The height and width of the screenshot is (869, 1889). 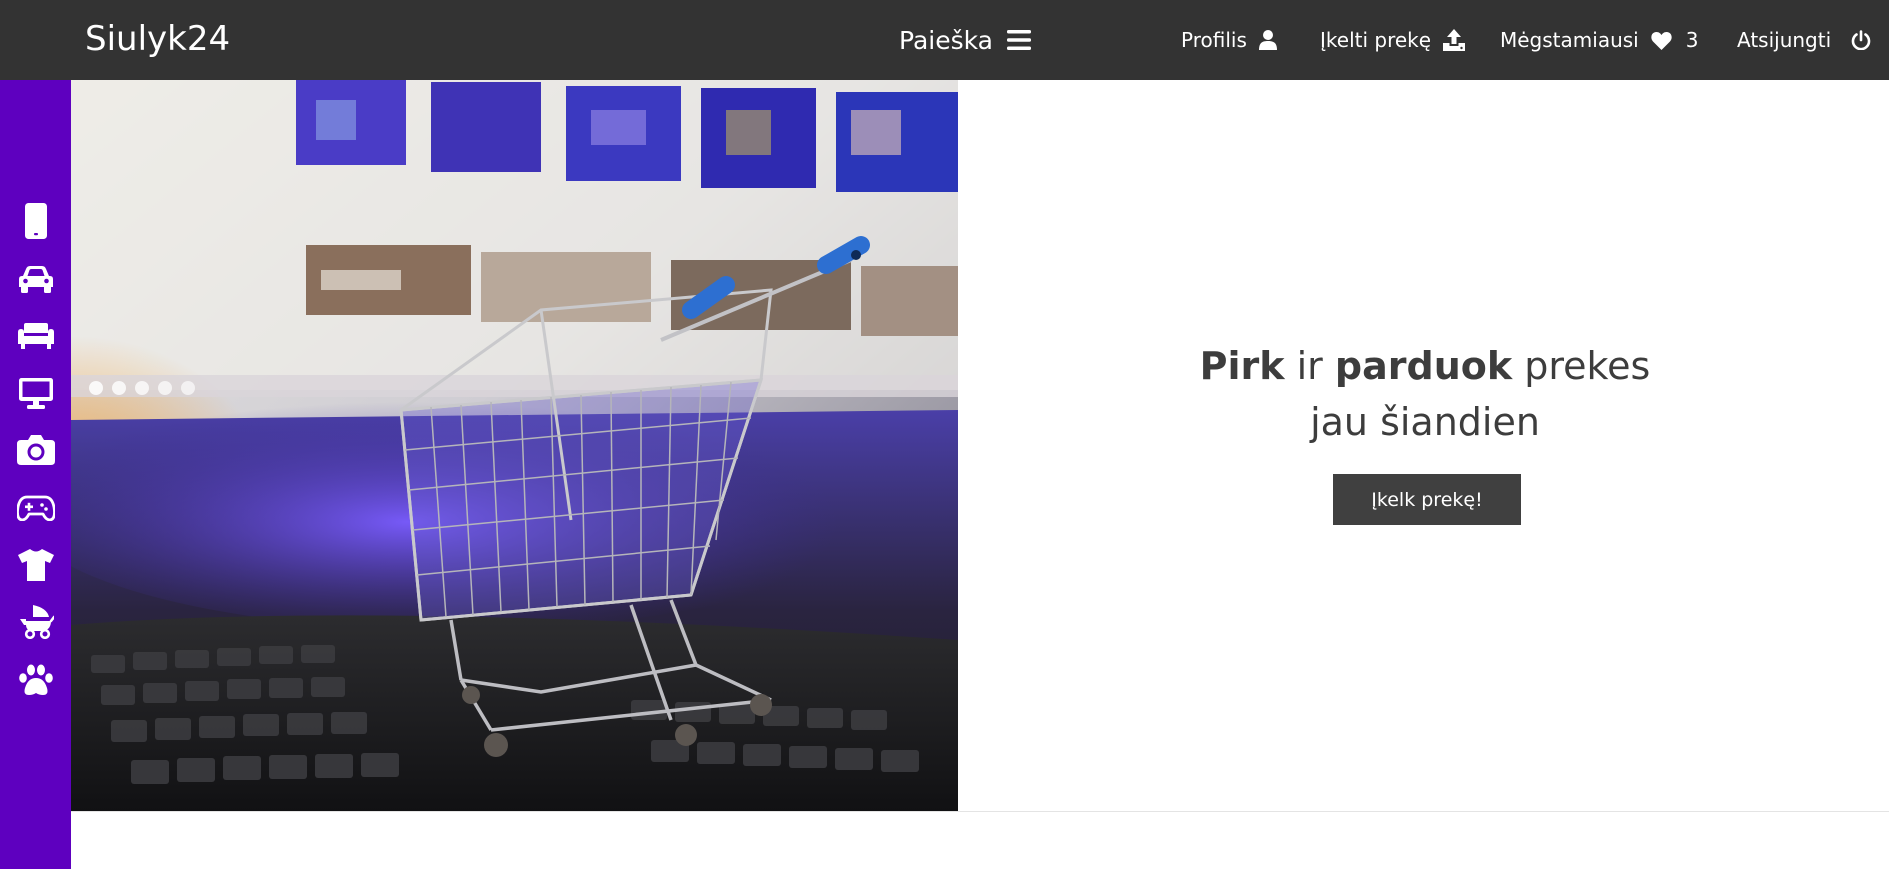 I want to click on category-electronics, so click(x=36, y=393).